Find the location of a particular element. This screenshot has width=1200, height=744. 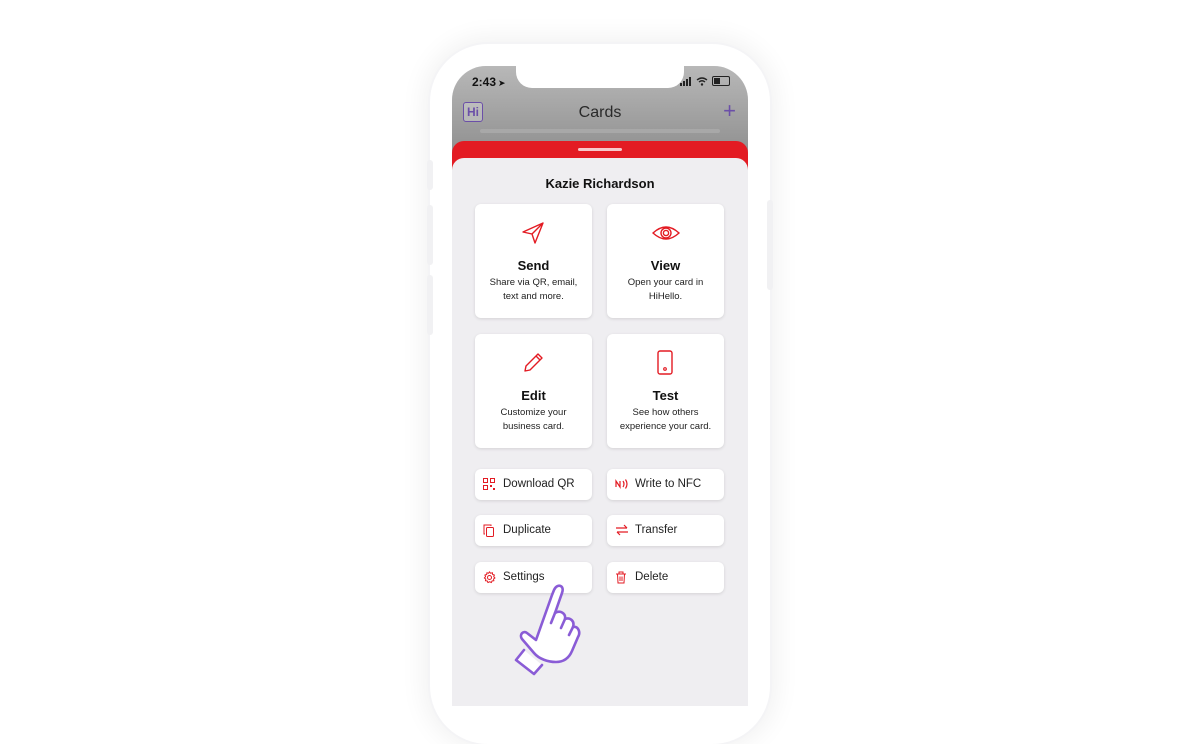

delete-button: Delete is located at coordinates (665, 577).